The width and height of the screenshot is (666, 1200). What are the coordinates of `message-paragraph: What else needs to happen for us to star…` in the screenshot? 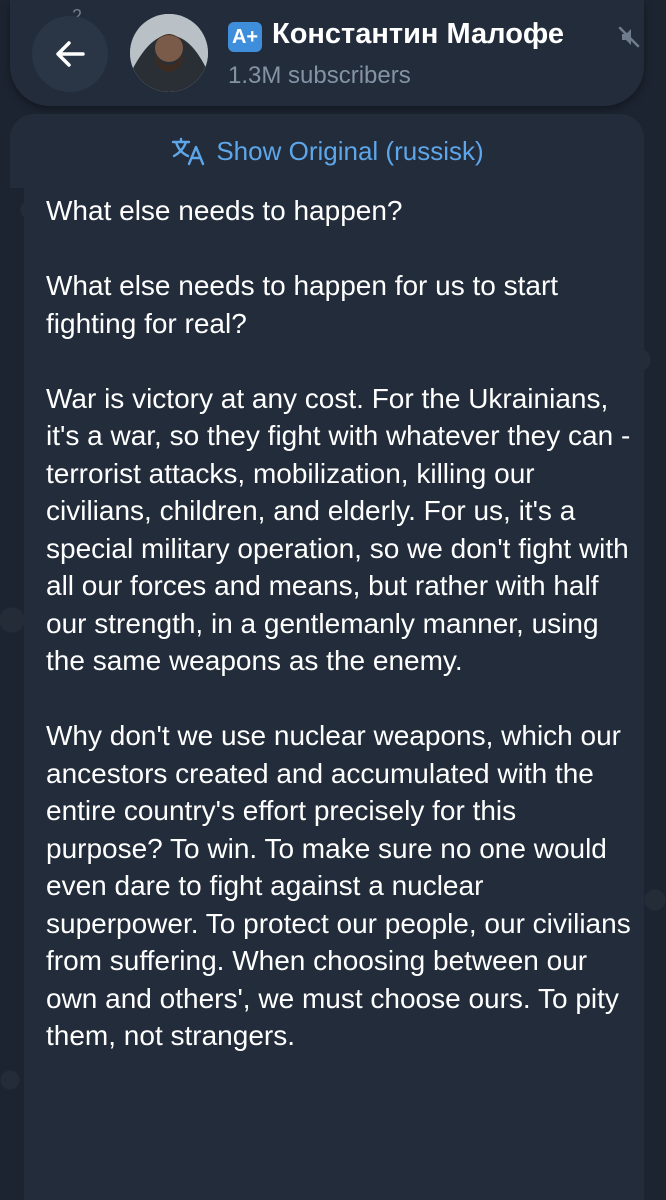 It's located at (302, 304).